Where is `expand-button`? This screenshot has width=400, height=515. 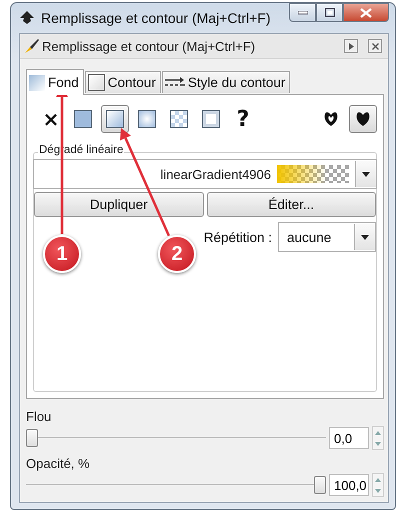 expand-button is located at coordinates (351, 46).